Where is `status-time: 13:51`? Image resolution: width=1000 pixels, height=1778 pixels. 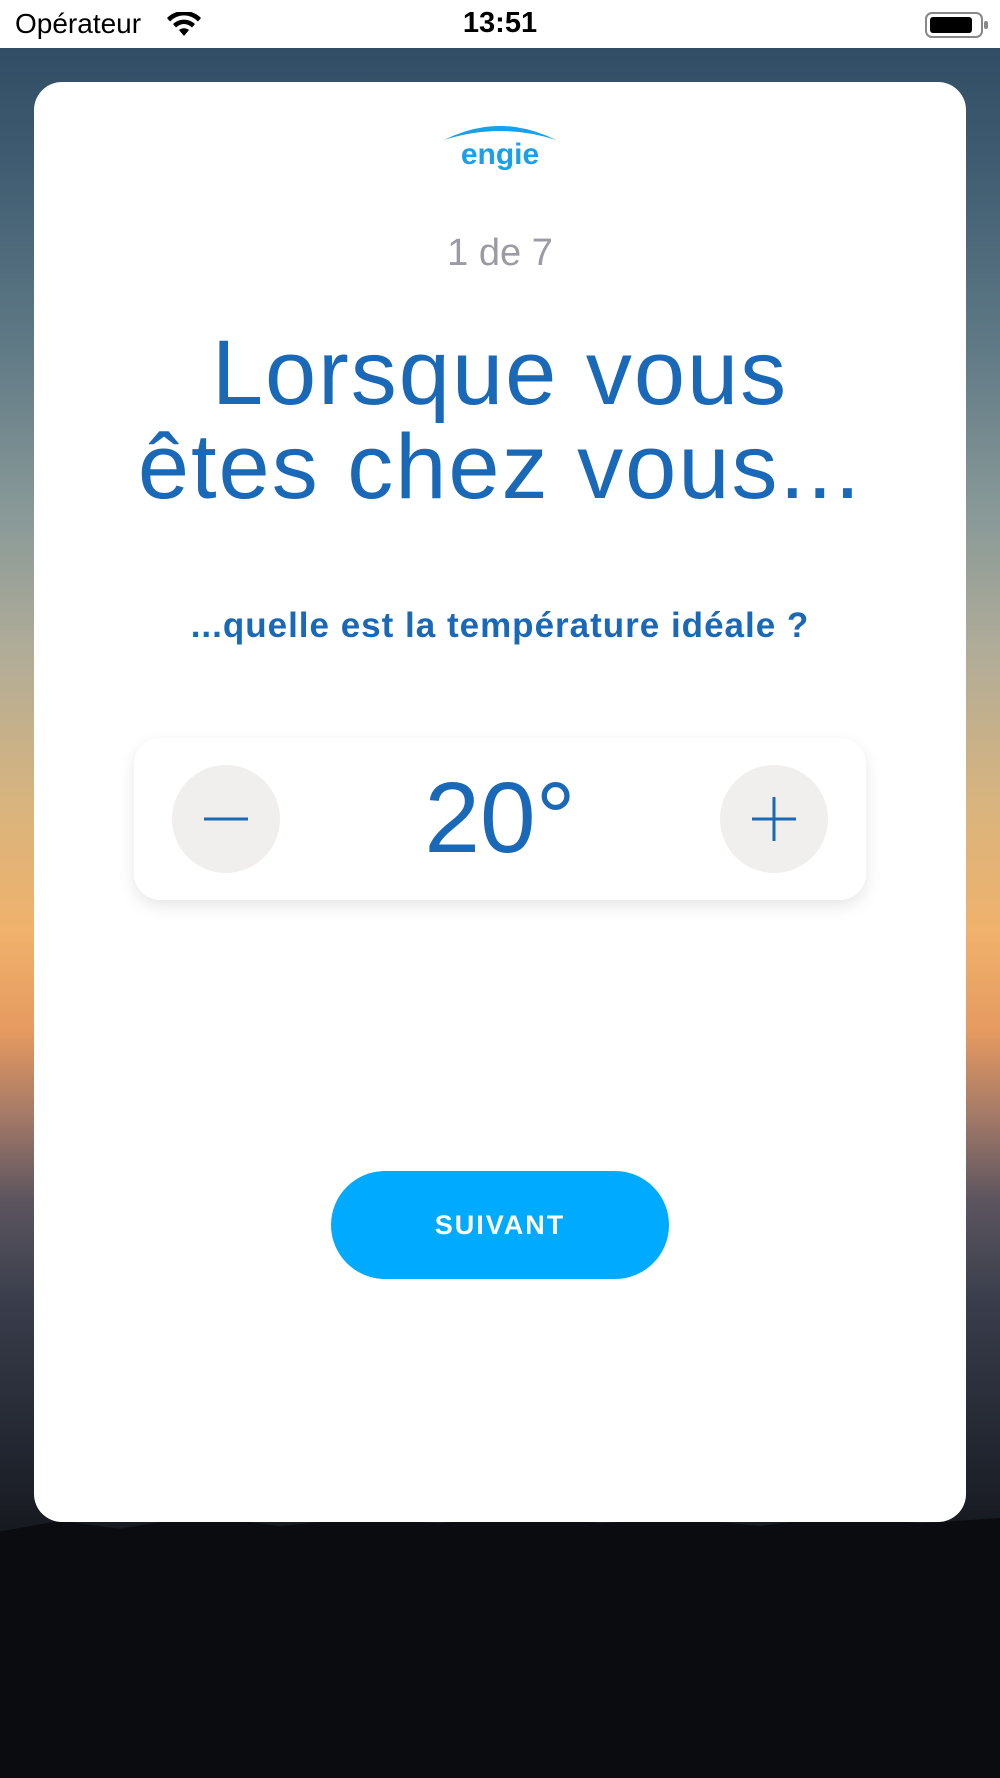
status-time: 13:51 is located at coordinates (500, 23).